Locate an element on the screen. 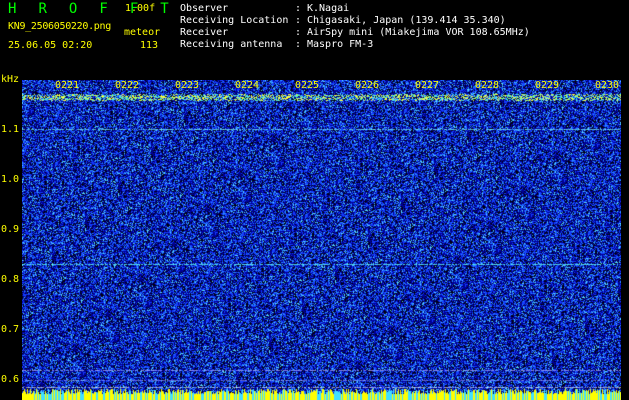 This screenshot has width=629, height=400. time-tick-0223: 0223 is located at coordinates (187, 85).